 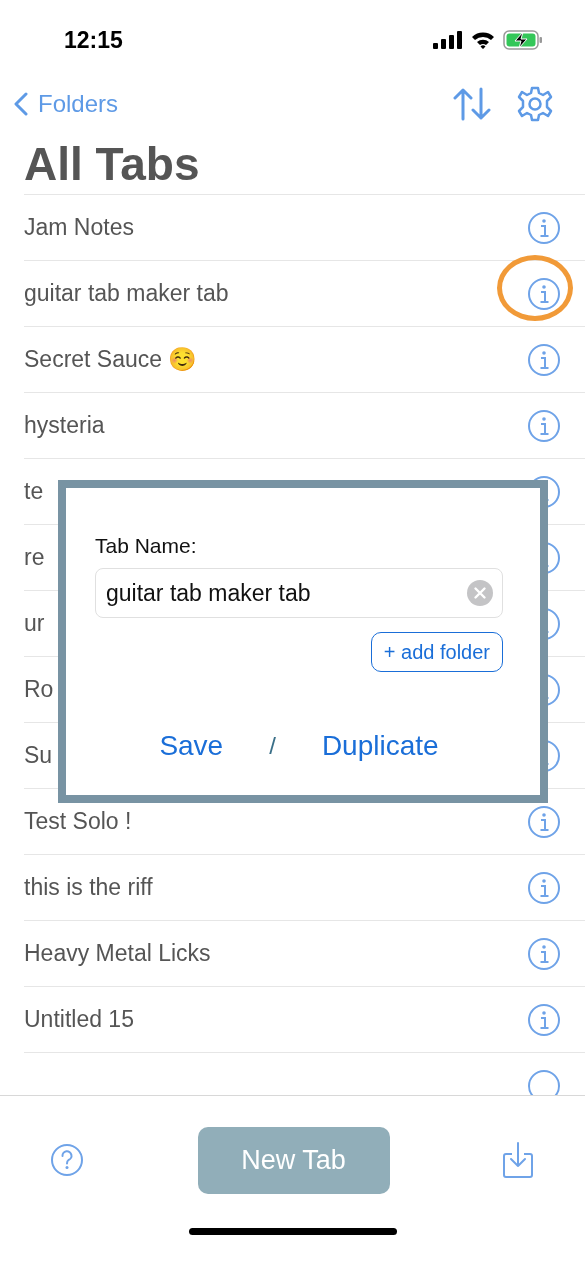 What do you see at coordinates (146, 546) in the screenshot?
I see `field-label: Tab Name:` at bounding box center [146, 546].